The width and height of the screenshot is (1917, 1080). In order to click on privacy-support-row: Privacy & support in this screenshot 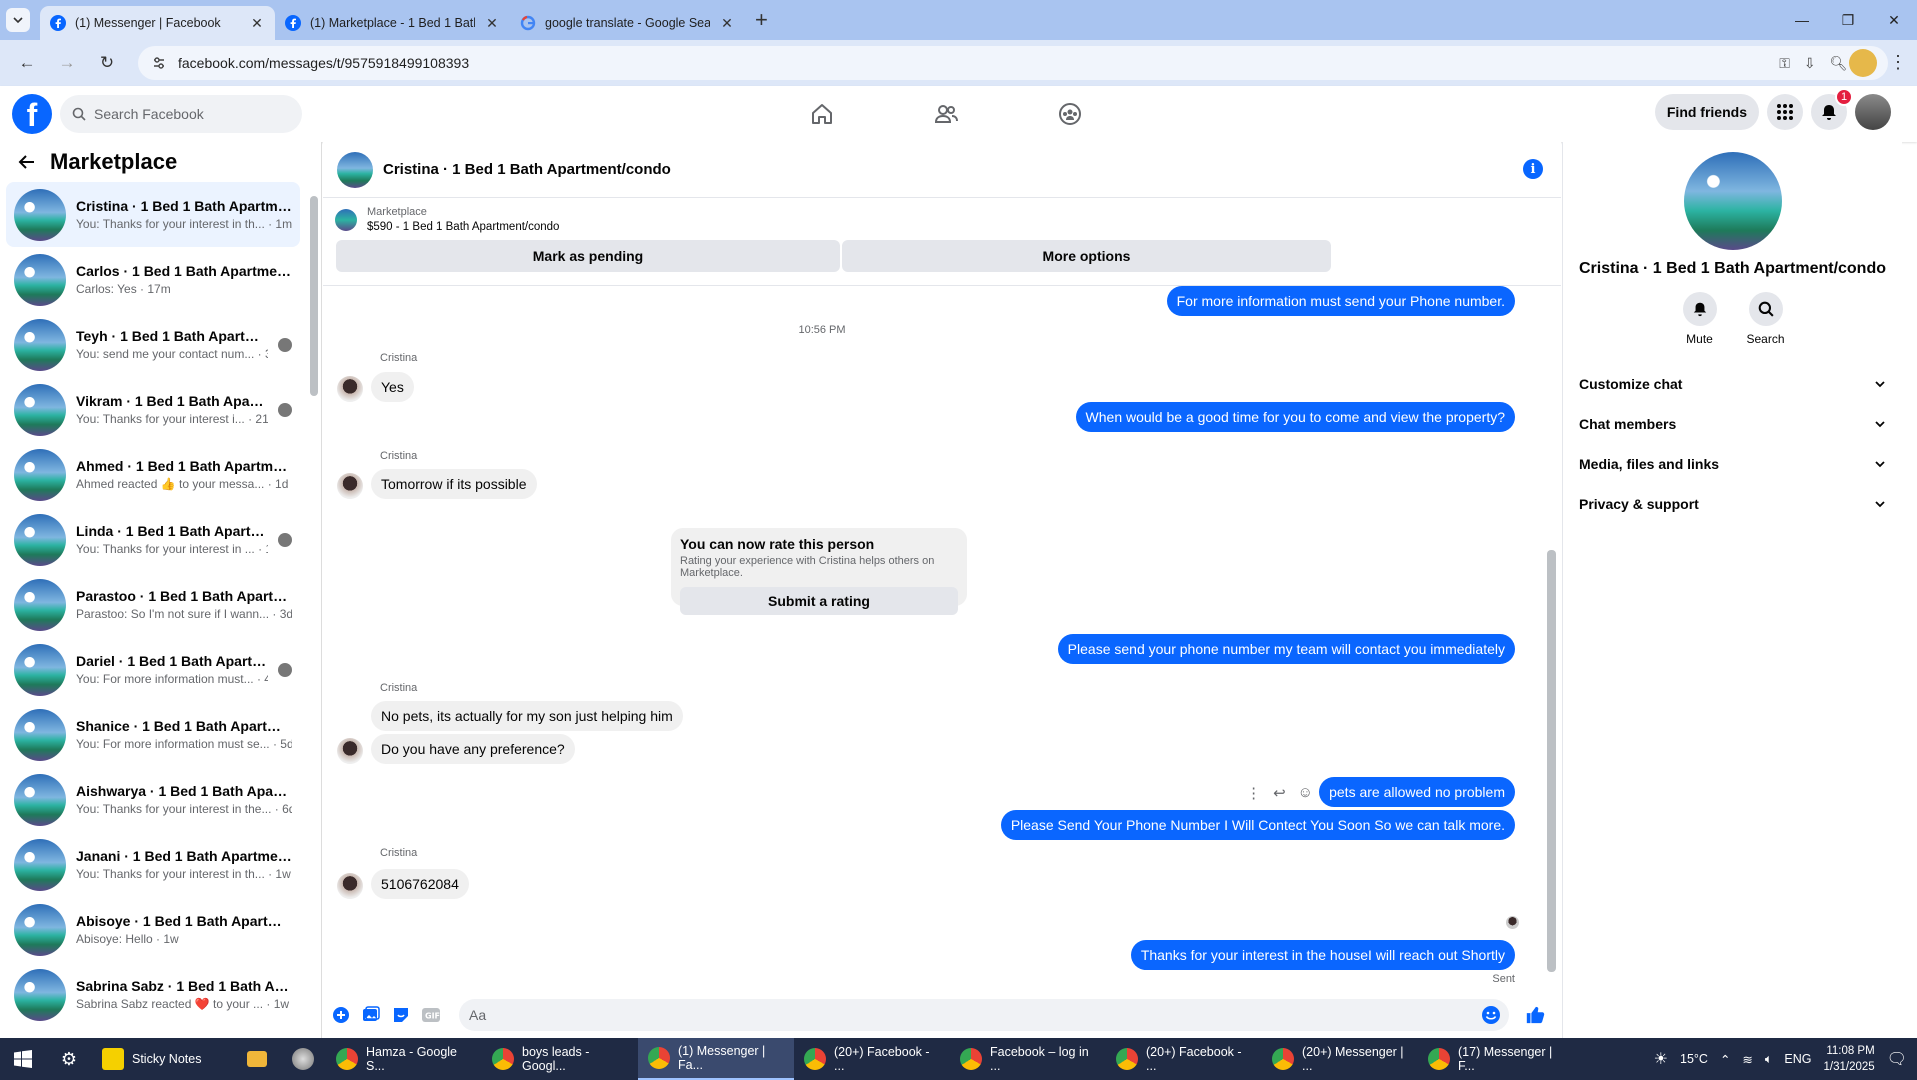, I will do `click(1732, 504)`.